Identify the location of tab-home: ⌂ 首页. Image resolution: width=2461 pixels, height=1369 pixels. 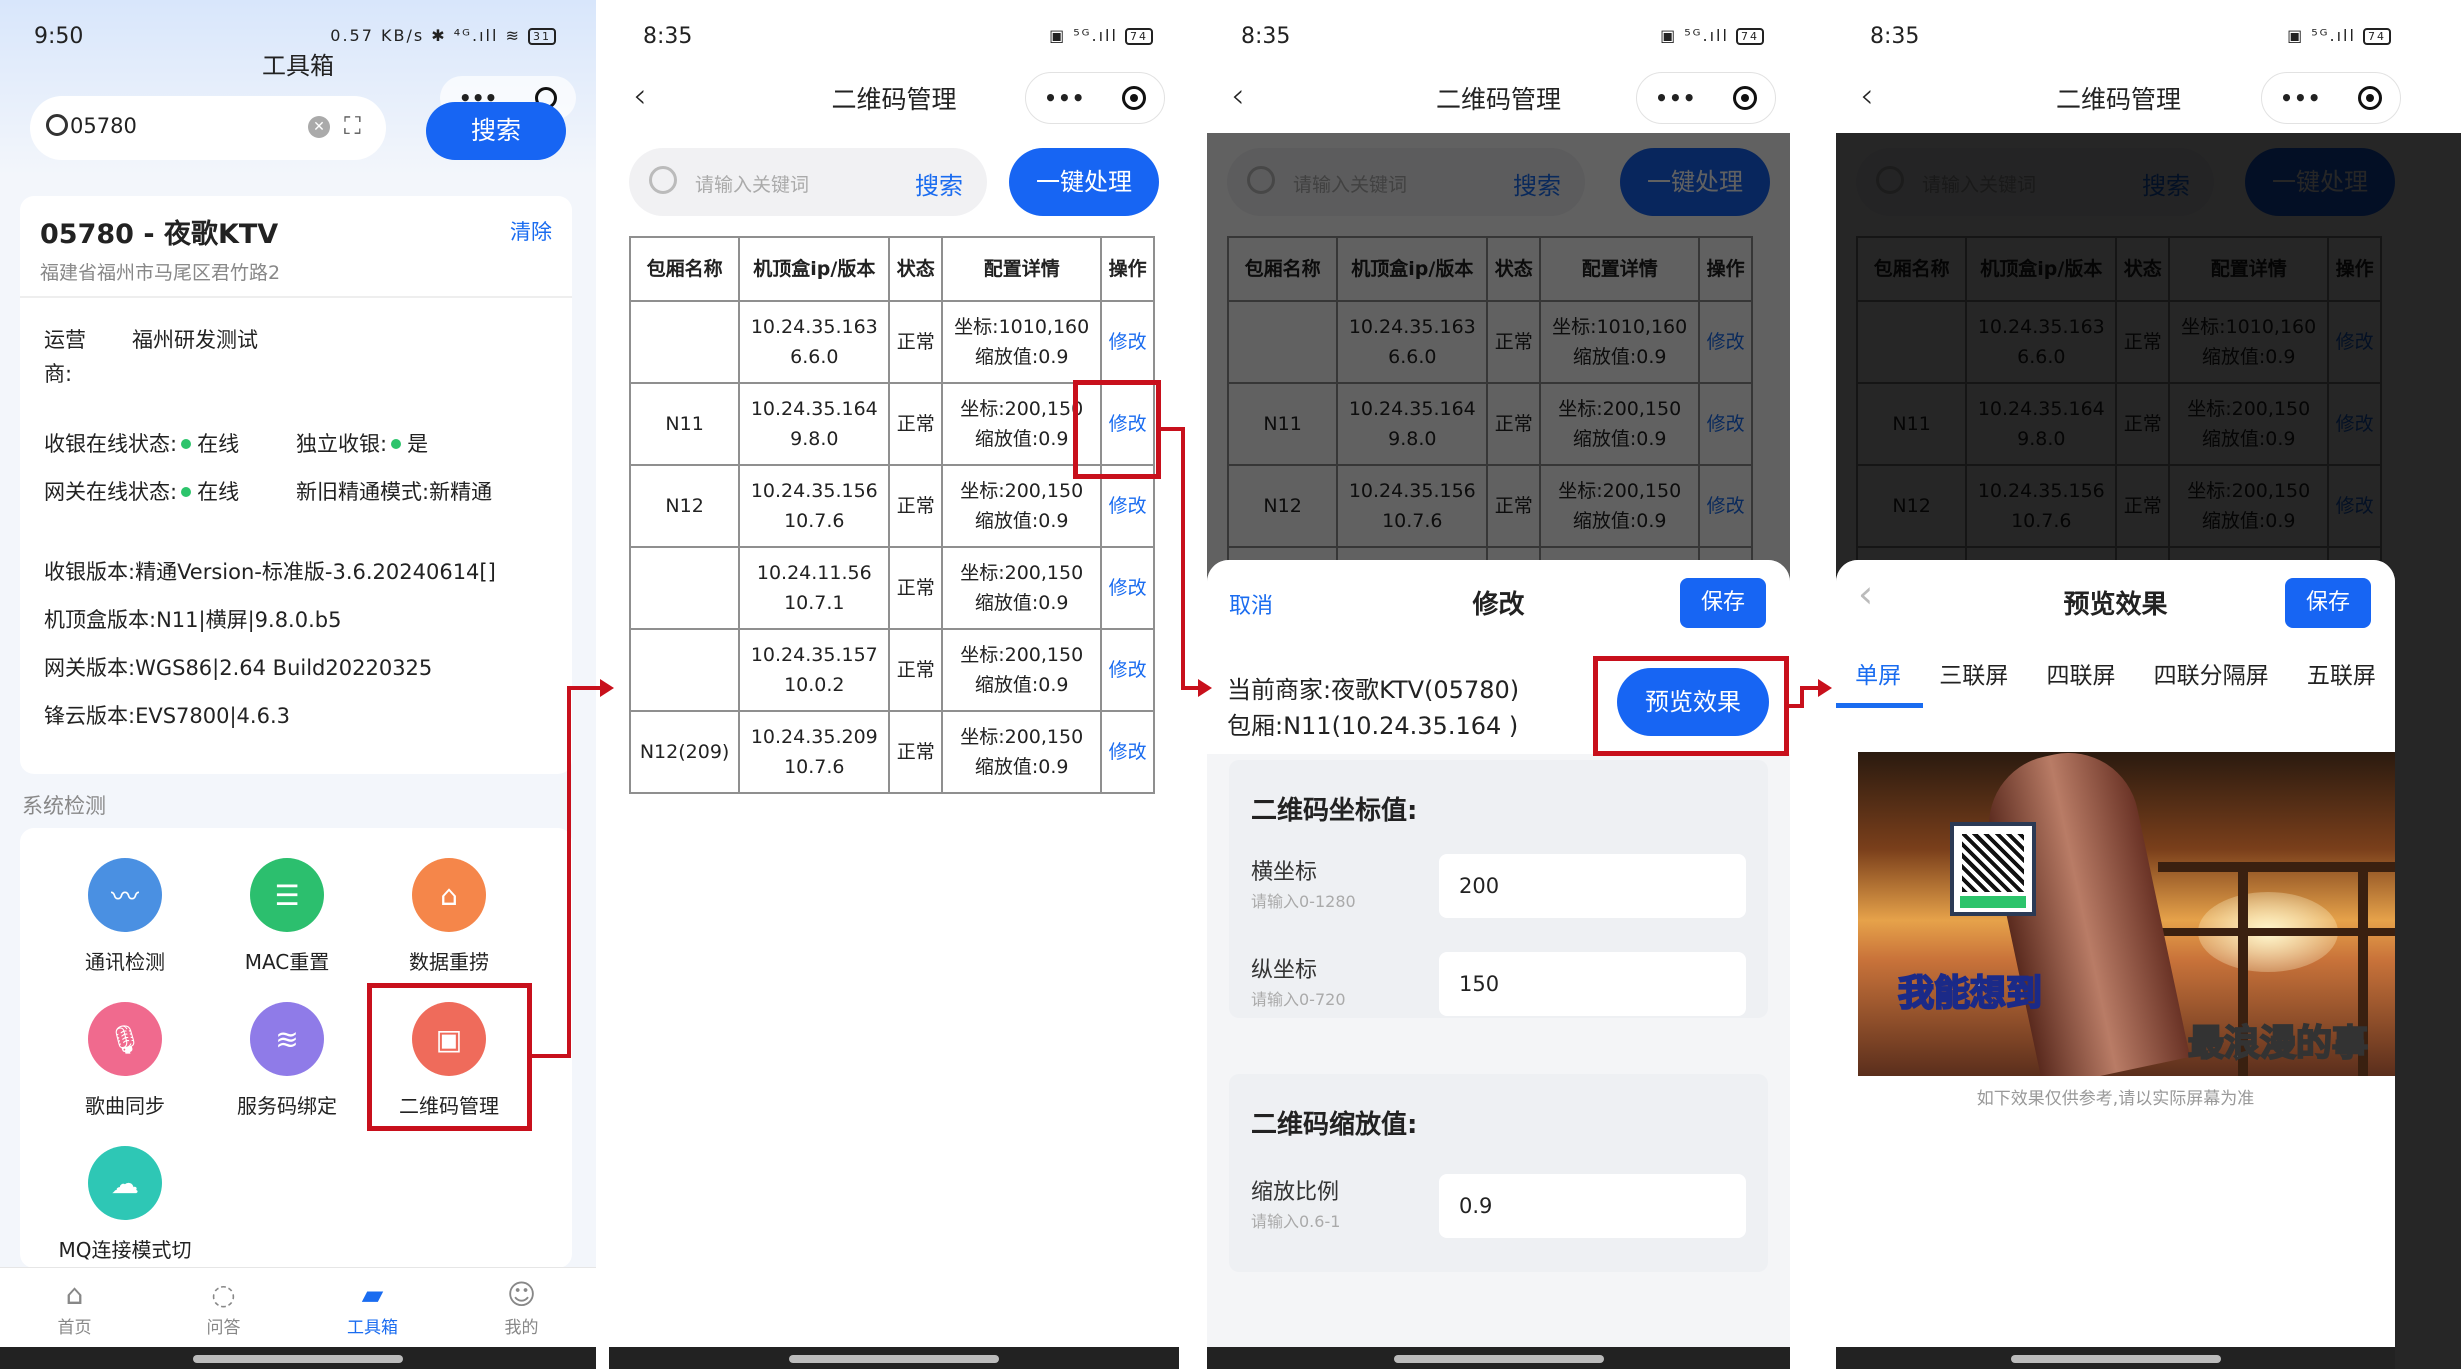
(74, 1307).